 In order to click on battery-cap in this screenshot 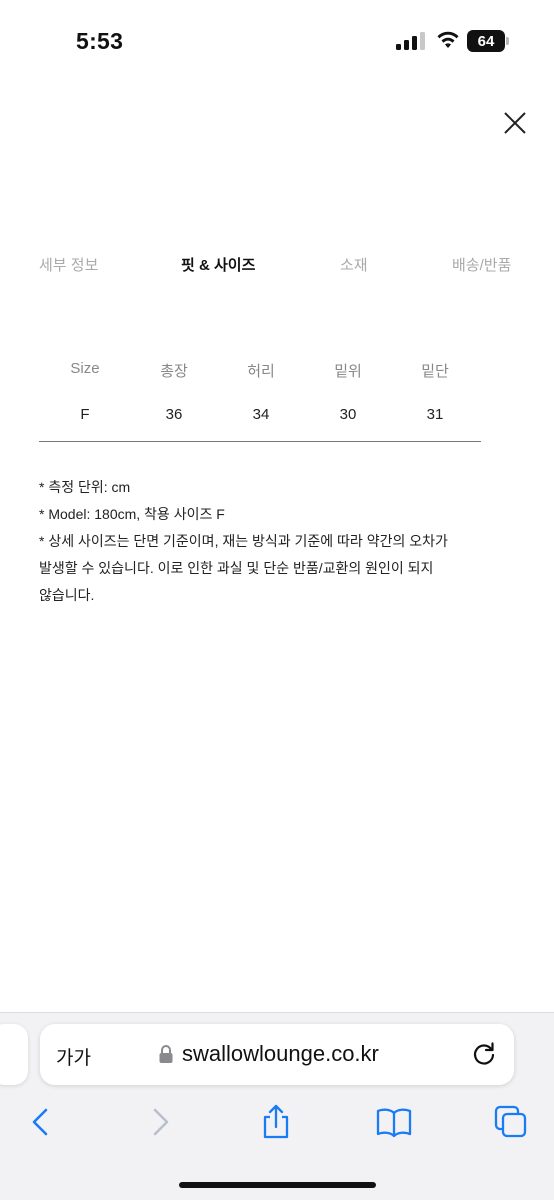, I will do `click(507, 41)`.